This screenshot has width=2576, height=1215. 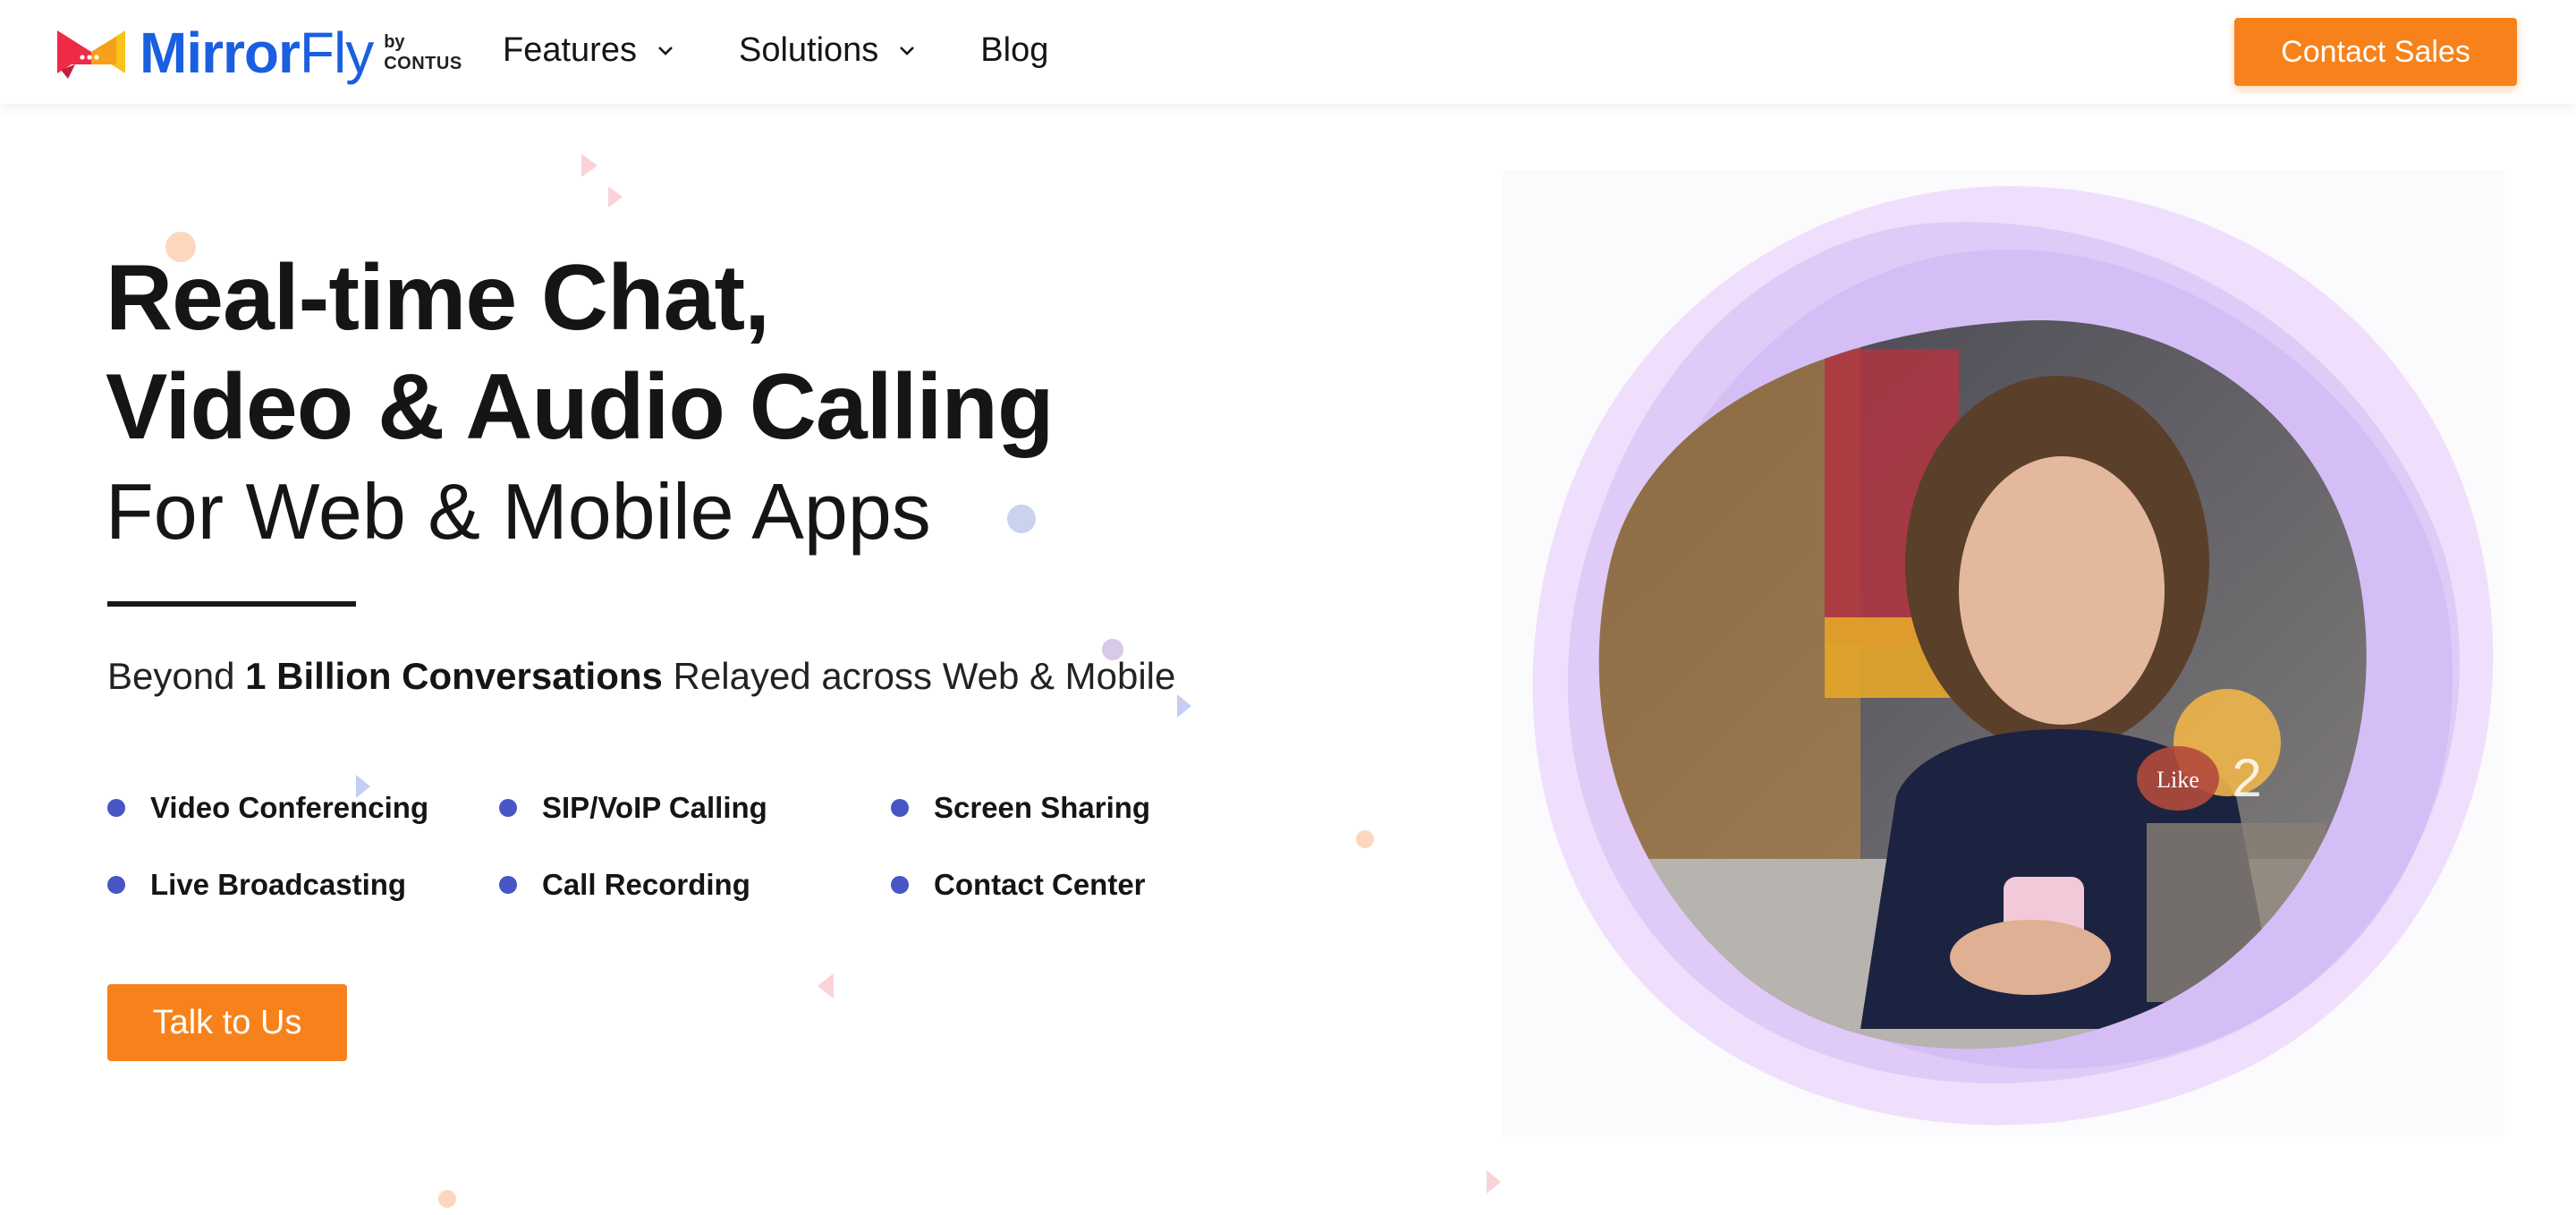 I want to click on tagline-prefix: Beyond, so click(x=176, y=676).